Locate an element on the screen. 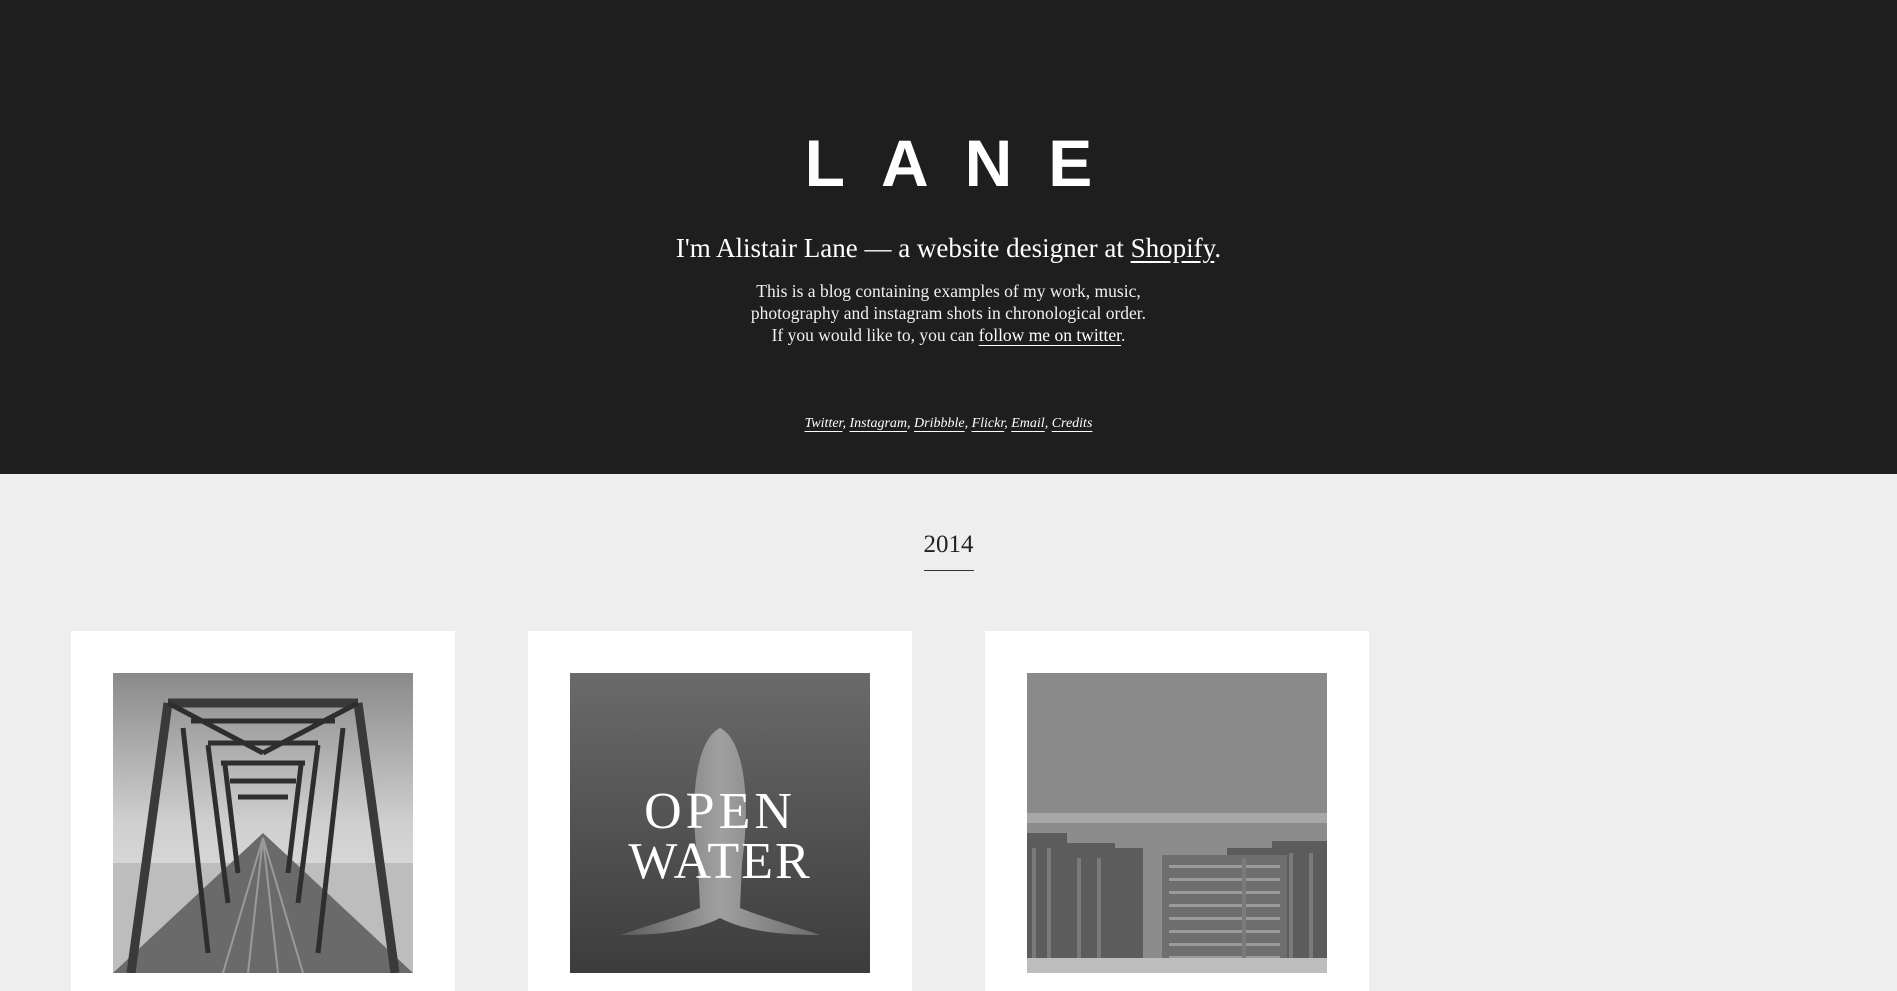  year-heading-wrap: 2014 is located at coordinates (948, 550).